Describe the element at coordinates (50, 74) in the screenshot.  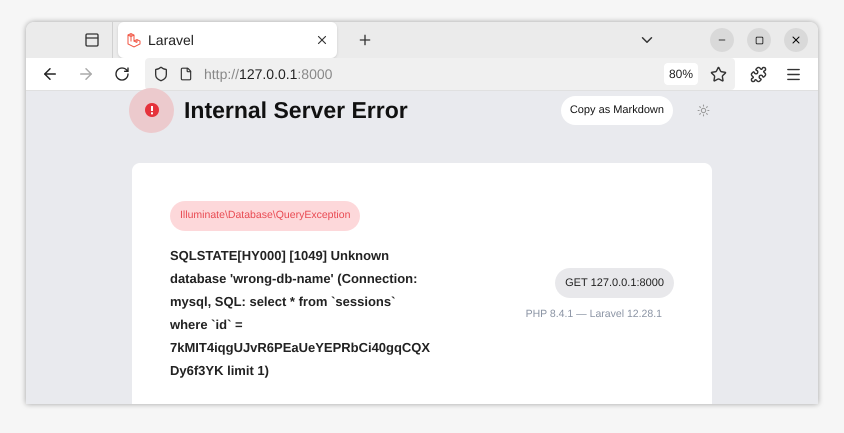
I see `back-icon` at that location.